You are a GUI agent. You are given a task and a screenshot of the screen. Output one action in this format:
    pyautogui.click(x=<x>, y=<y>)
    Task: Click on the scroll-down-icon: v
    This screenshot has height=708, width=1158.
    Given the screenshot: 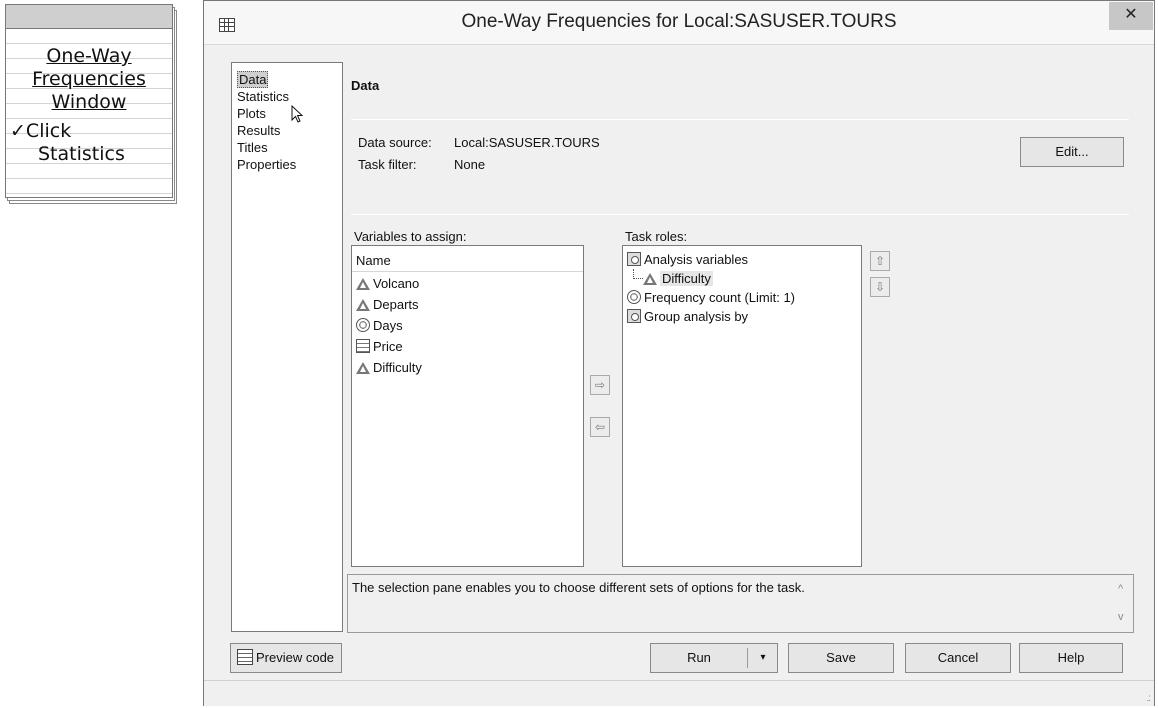 What is the action you would take?
    pyautogui.click(x=1121, y=617)
    